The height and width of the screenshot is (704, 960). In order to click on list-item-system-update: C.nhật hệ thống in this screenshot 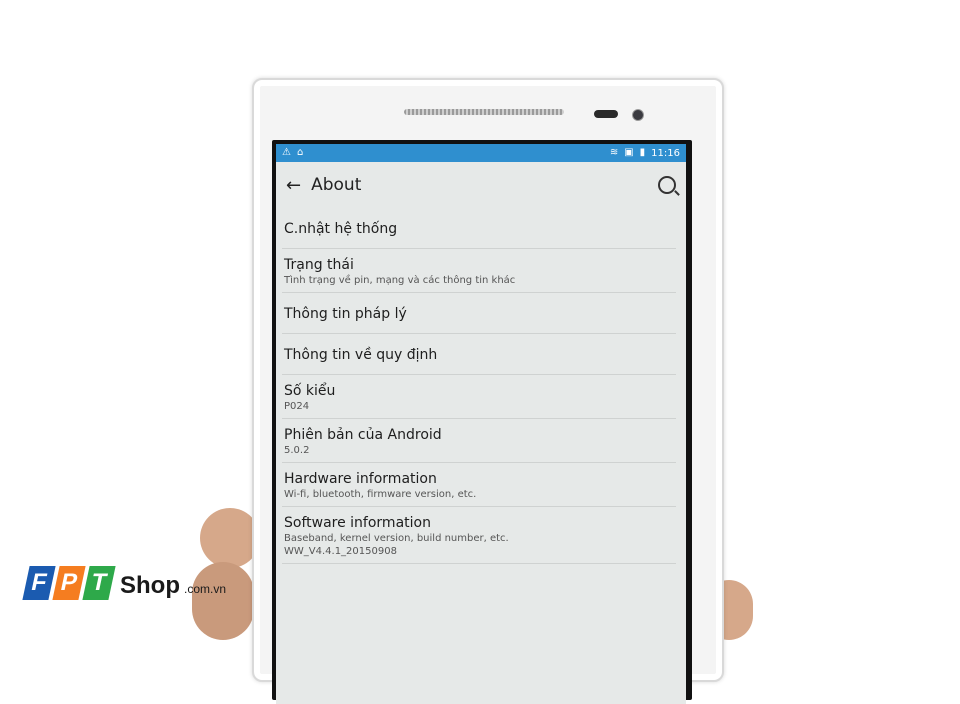, I will do `click(479, 228)`.